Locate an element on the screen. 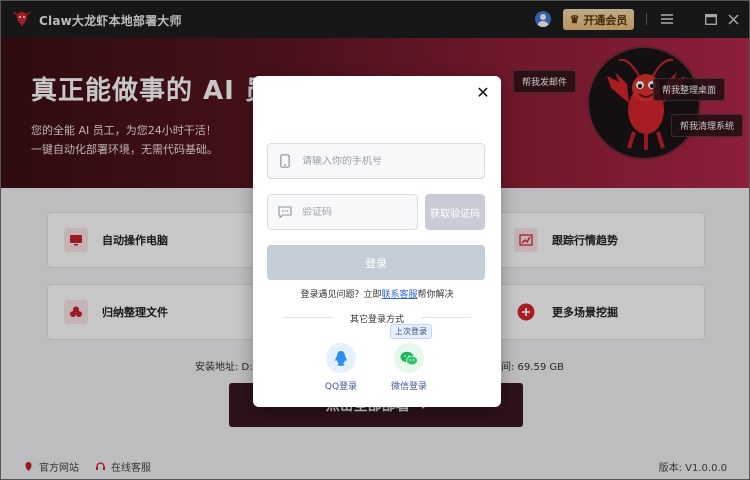  code-field is located at coordinates (342, 212).